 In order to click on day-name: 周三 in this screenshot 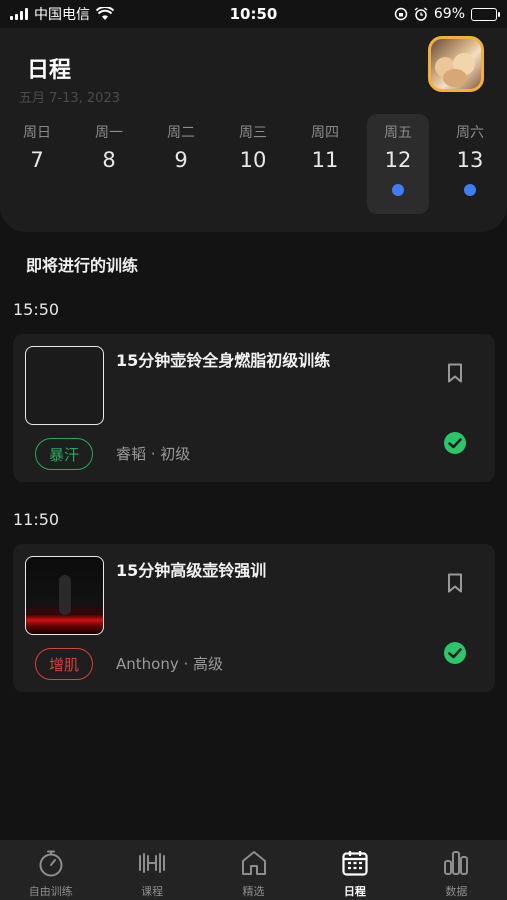, I will do `click(253, 133)`.